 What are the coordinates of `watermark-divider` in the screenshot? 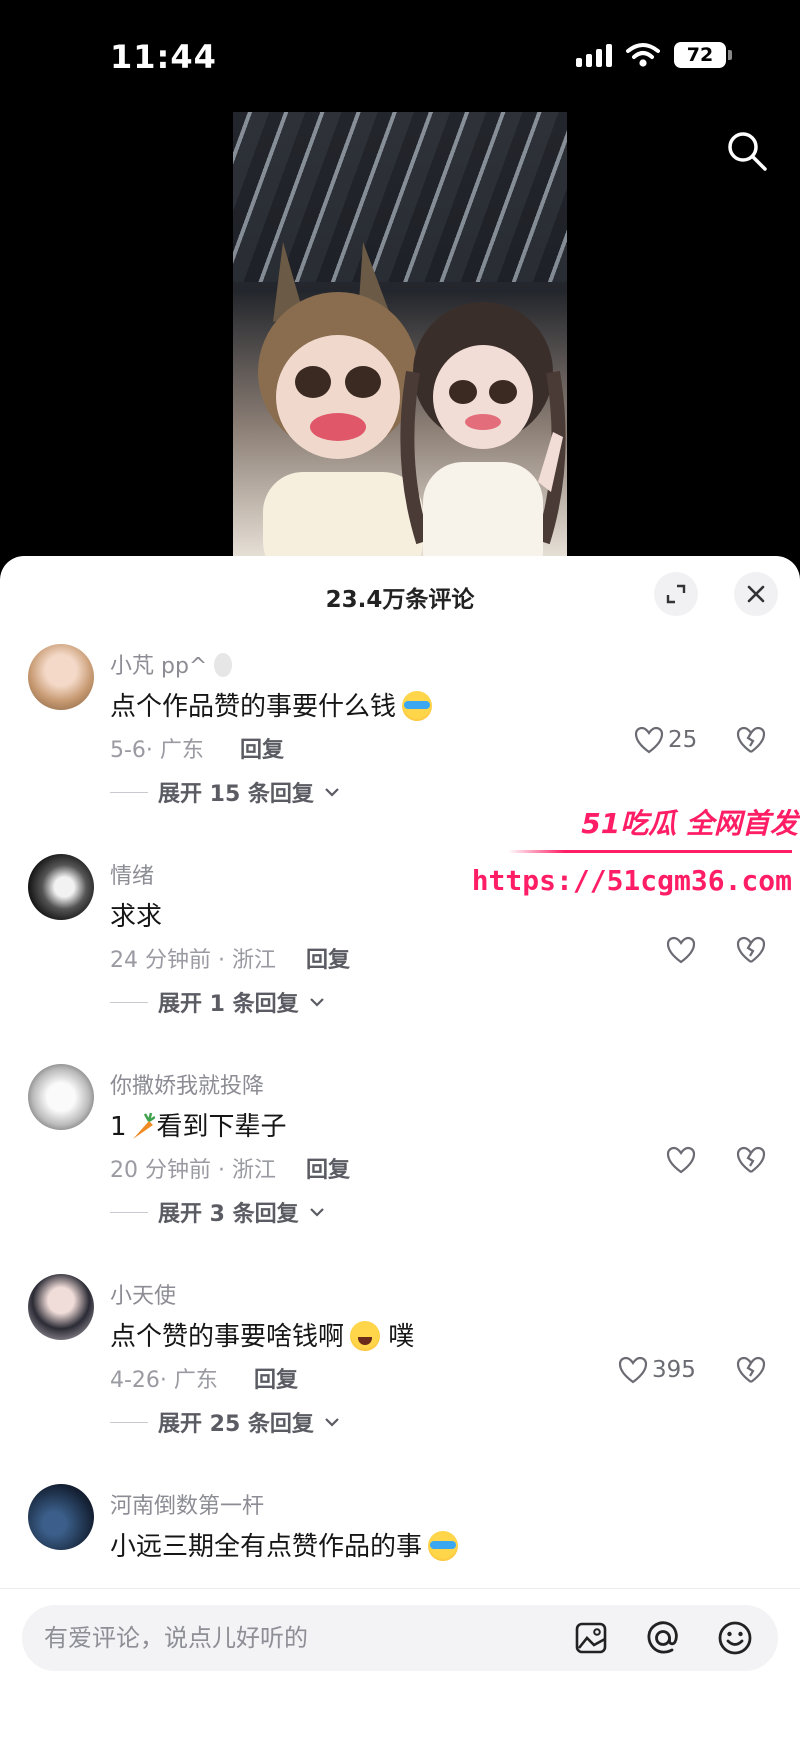 It's located at (650, 851).